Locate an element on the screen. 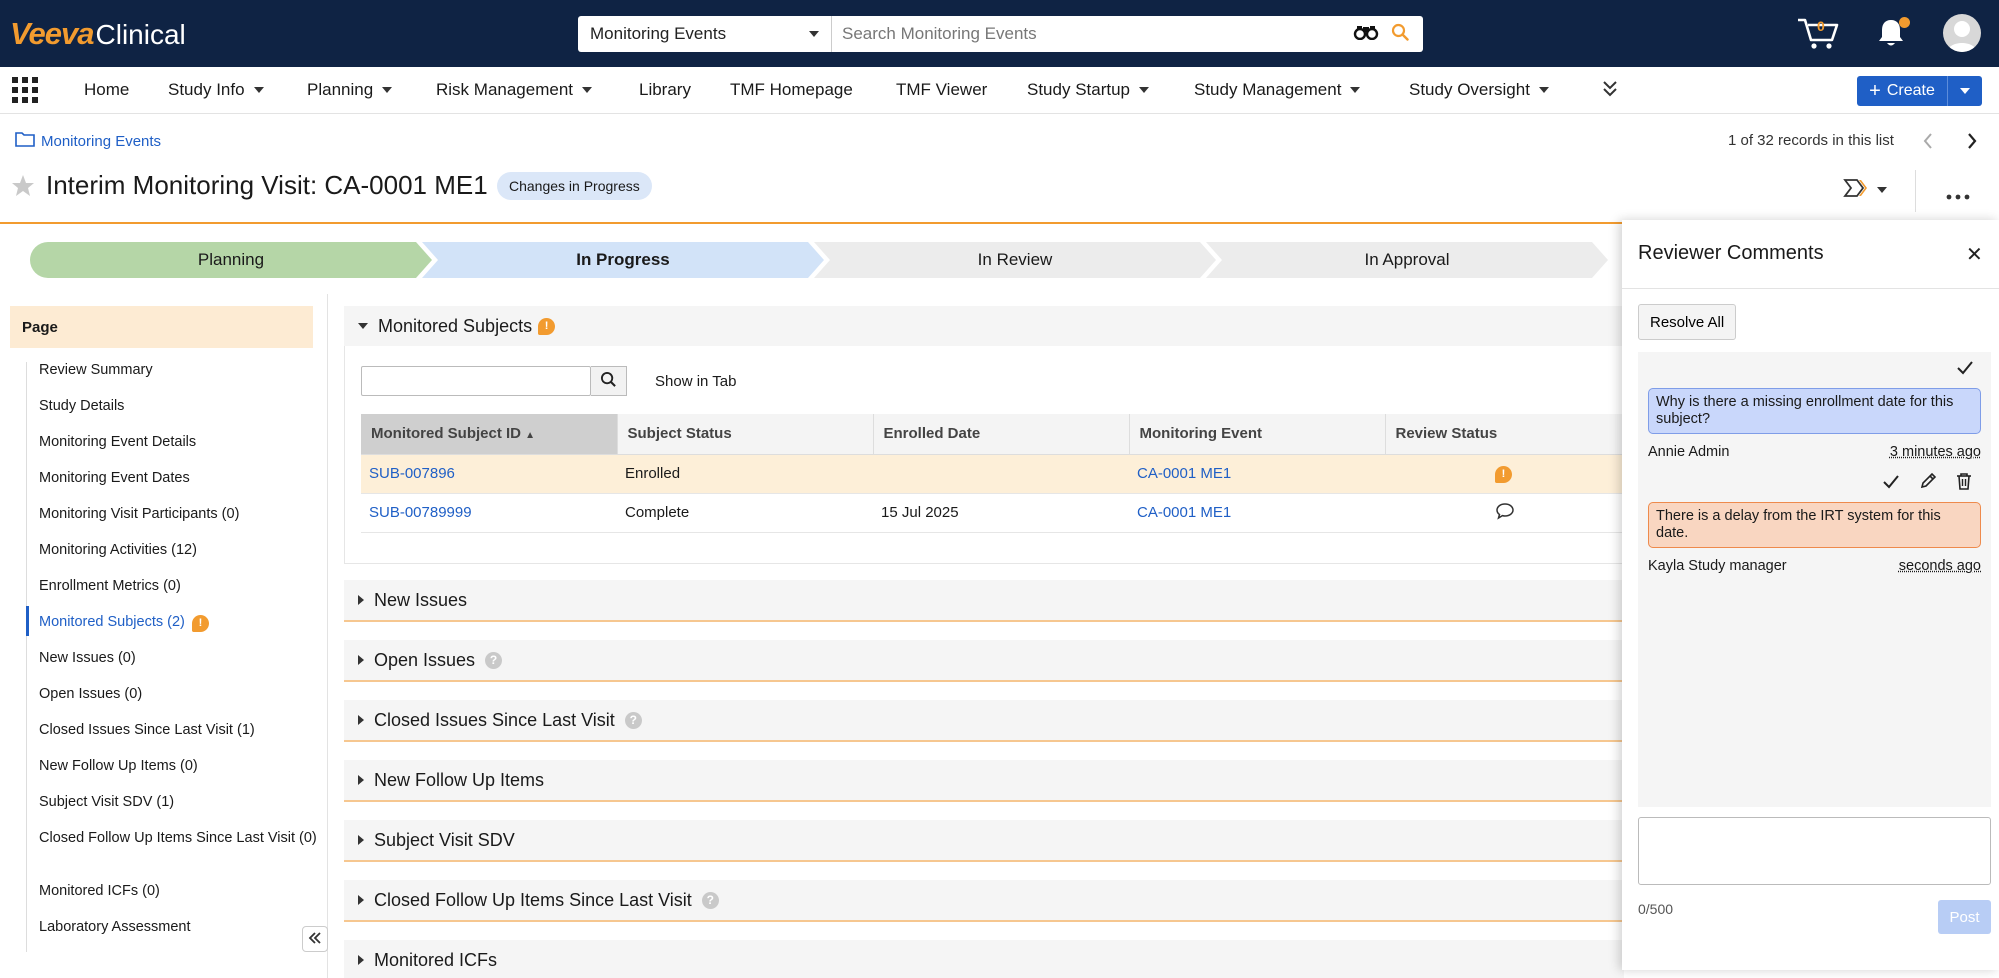  previous-record-chevron-icon is located at coordinates (1928, 143).